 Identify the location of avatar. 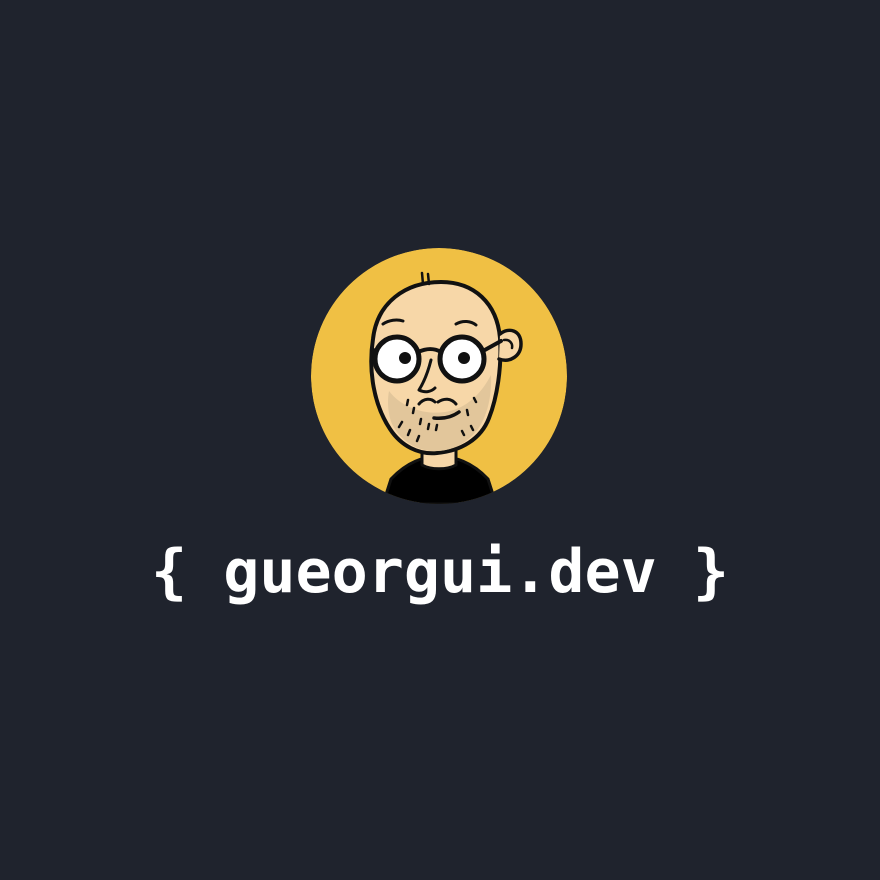
(439, 376).